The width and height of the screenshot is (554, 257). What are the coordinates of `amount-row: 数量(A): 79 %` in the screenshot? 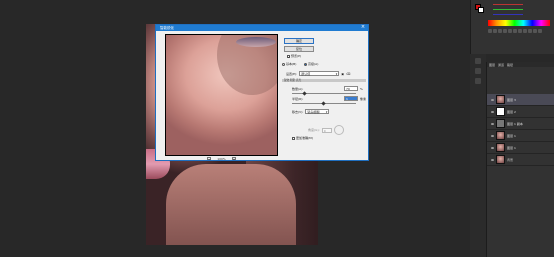 It's located at (327, 88).